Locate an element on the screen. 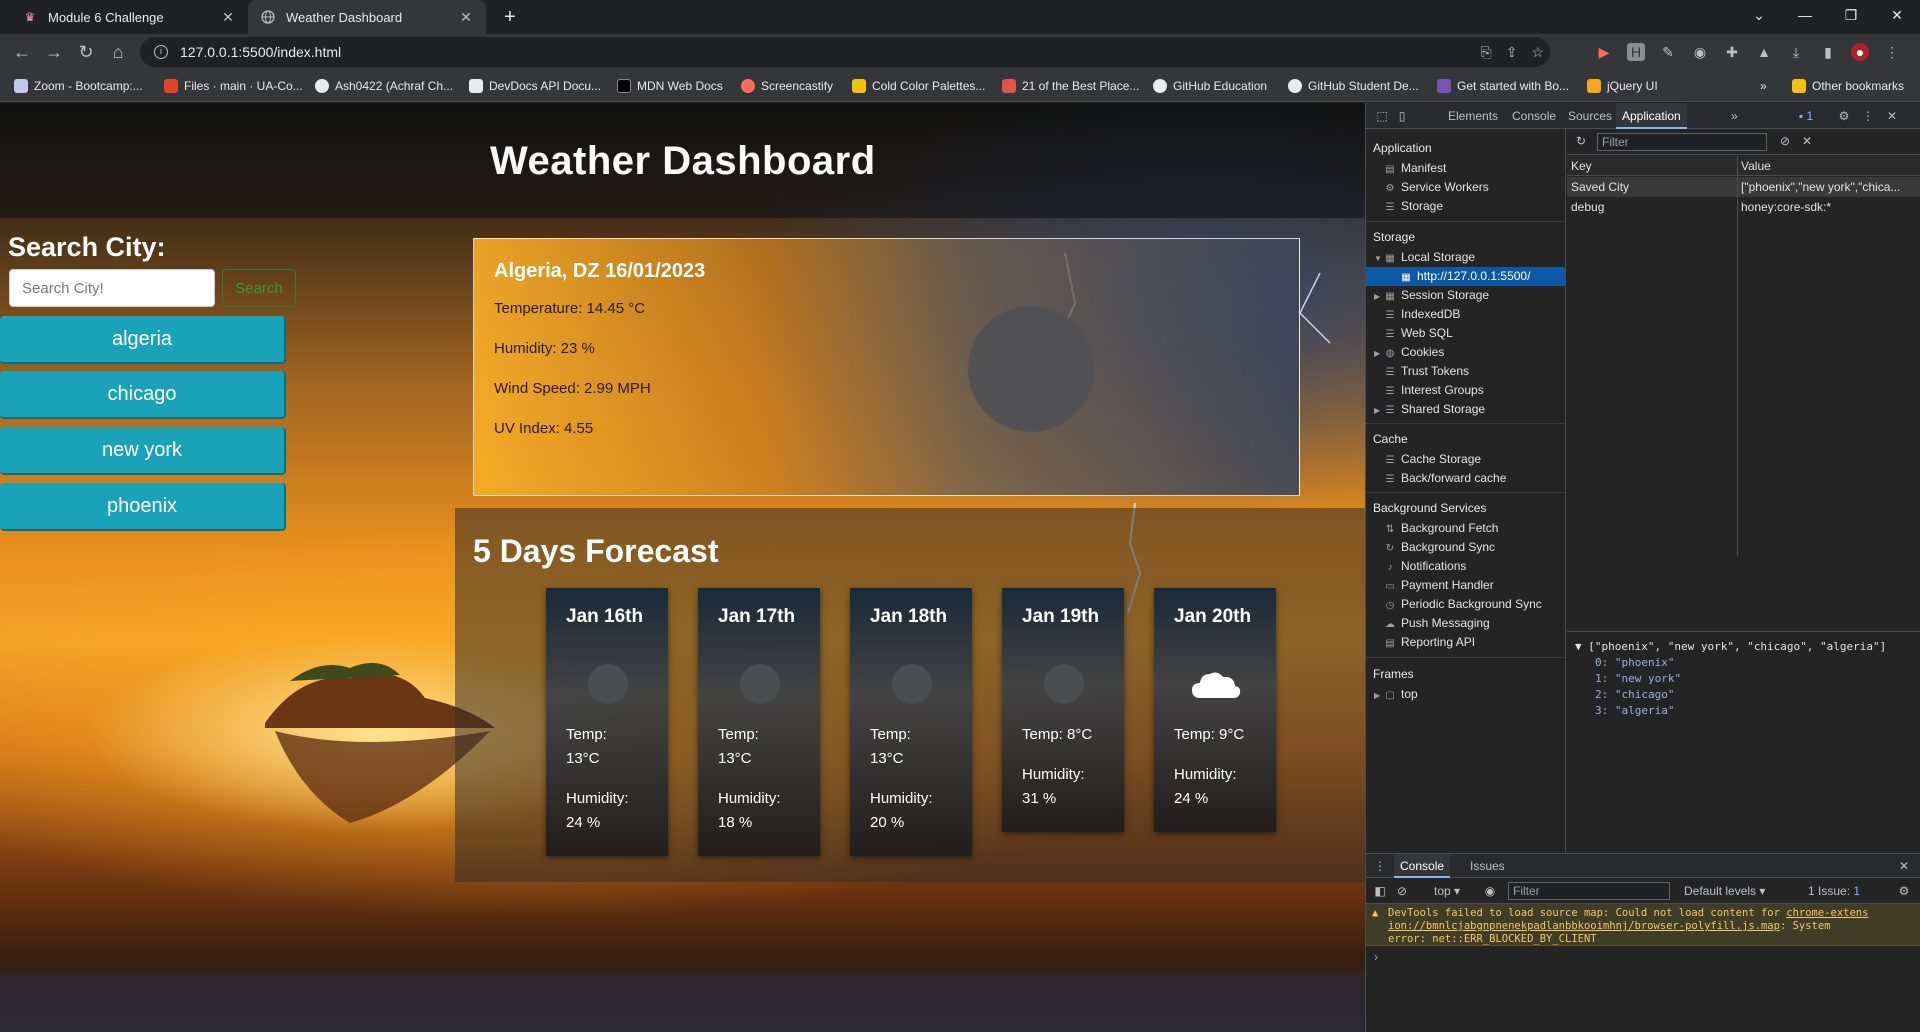 This screenshot has height=1032, width=1920. console-filter-input is located at coordinates (1589, 891).